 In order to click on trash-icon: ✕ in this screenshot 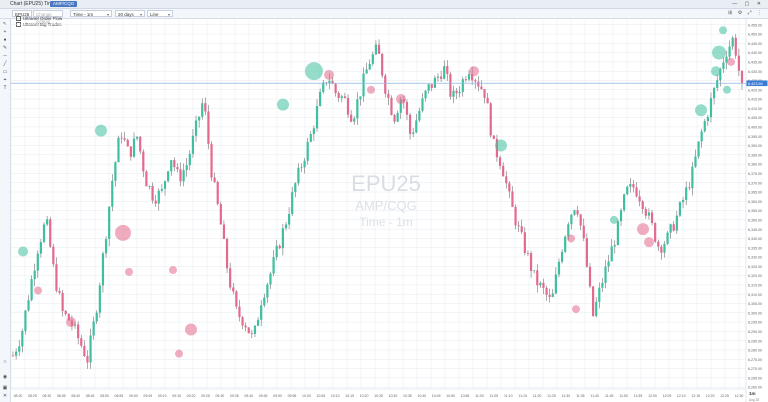, I will do `click(5, 396)`.